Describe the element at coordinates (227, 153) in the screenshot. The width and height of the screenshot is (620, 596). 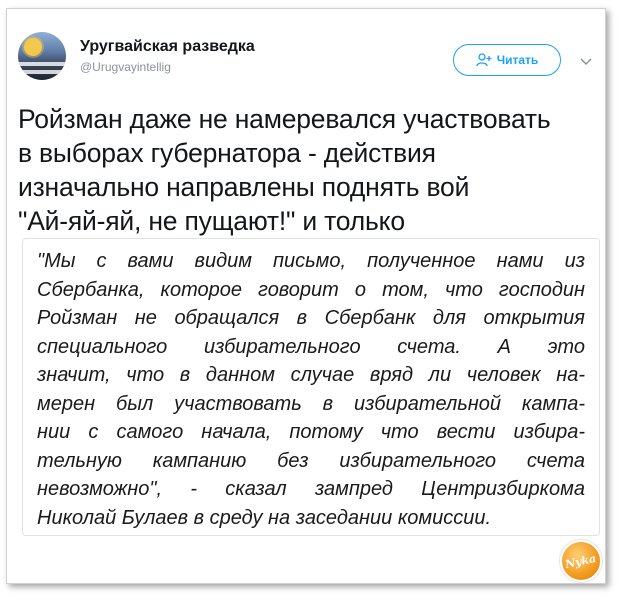
I see `tweet-line: в выборах губернатора - действия` at that location.